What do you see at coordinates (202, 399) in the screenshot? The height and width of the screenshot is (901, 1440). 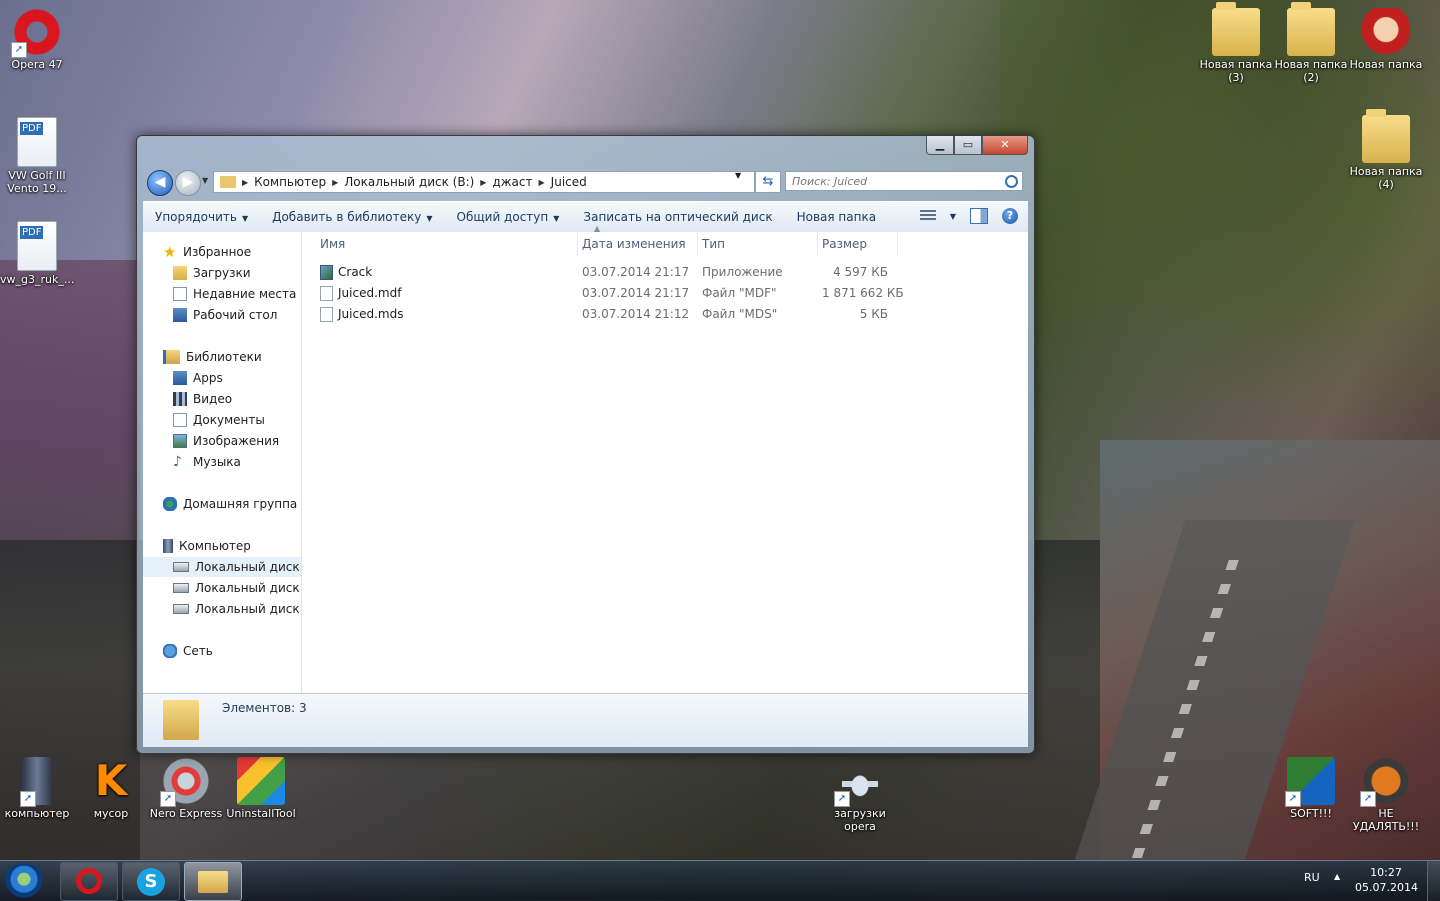 I see `nav-video: Видео` at bounding box center [202, 399].